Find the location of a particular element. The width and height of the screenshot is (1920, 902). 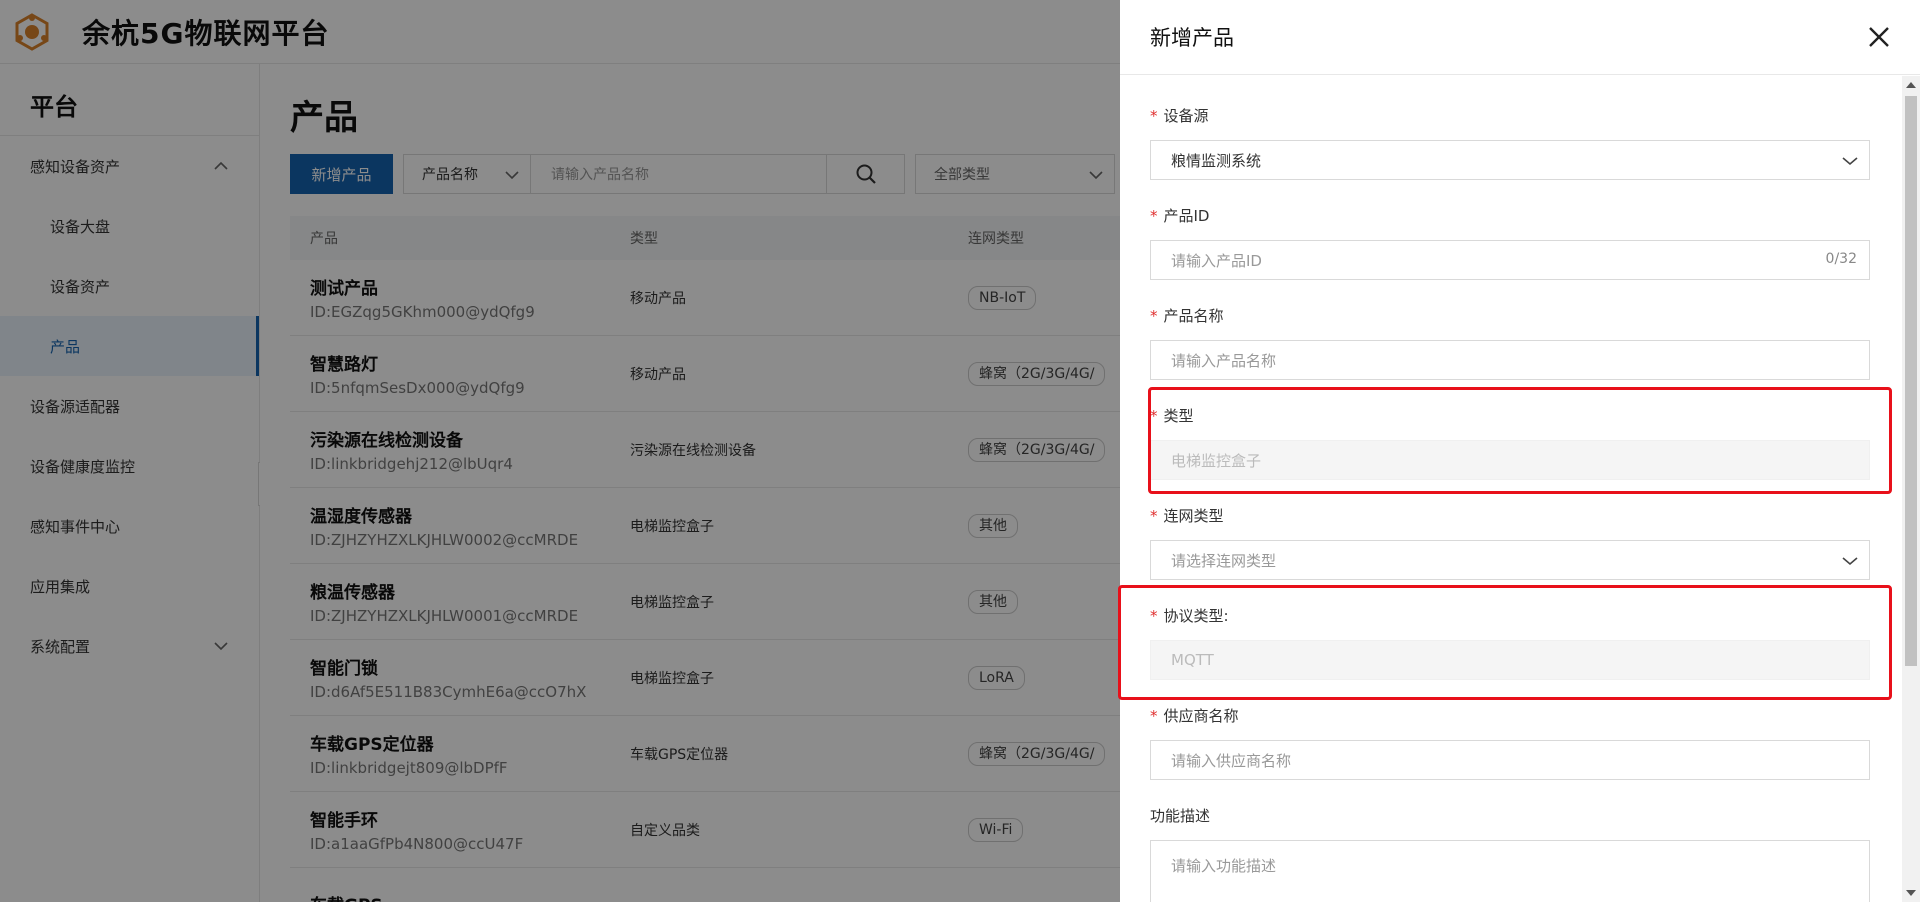

field-description: 功能描述 请输入功能描述 is located at coordinates (1510, 854).